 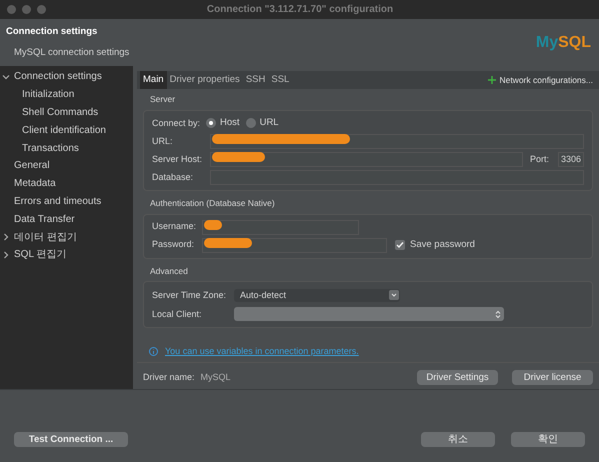 What do you see at coordinates (571, 159) in the screenshot?
I see `port-field: 3306` at bounding box center [571, 159].